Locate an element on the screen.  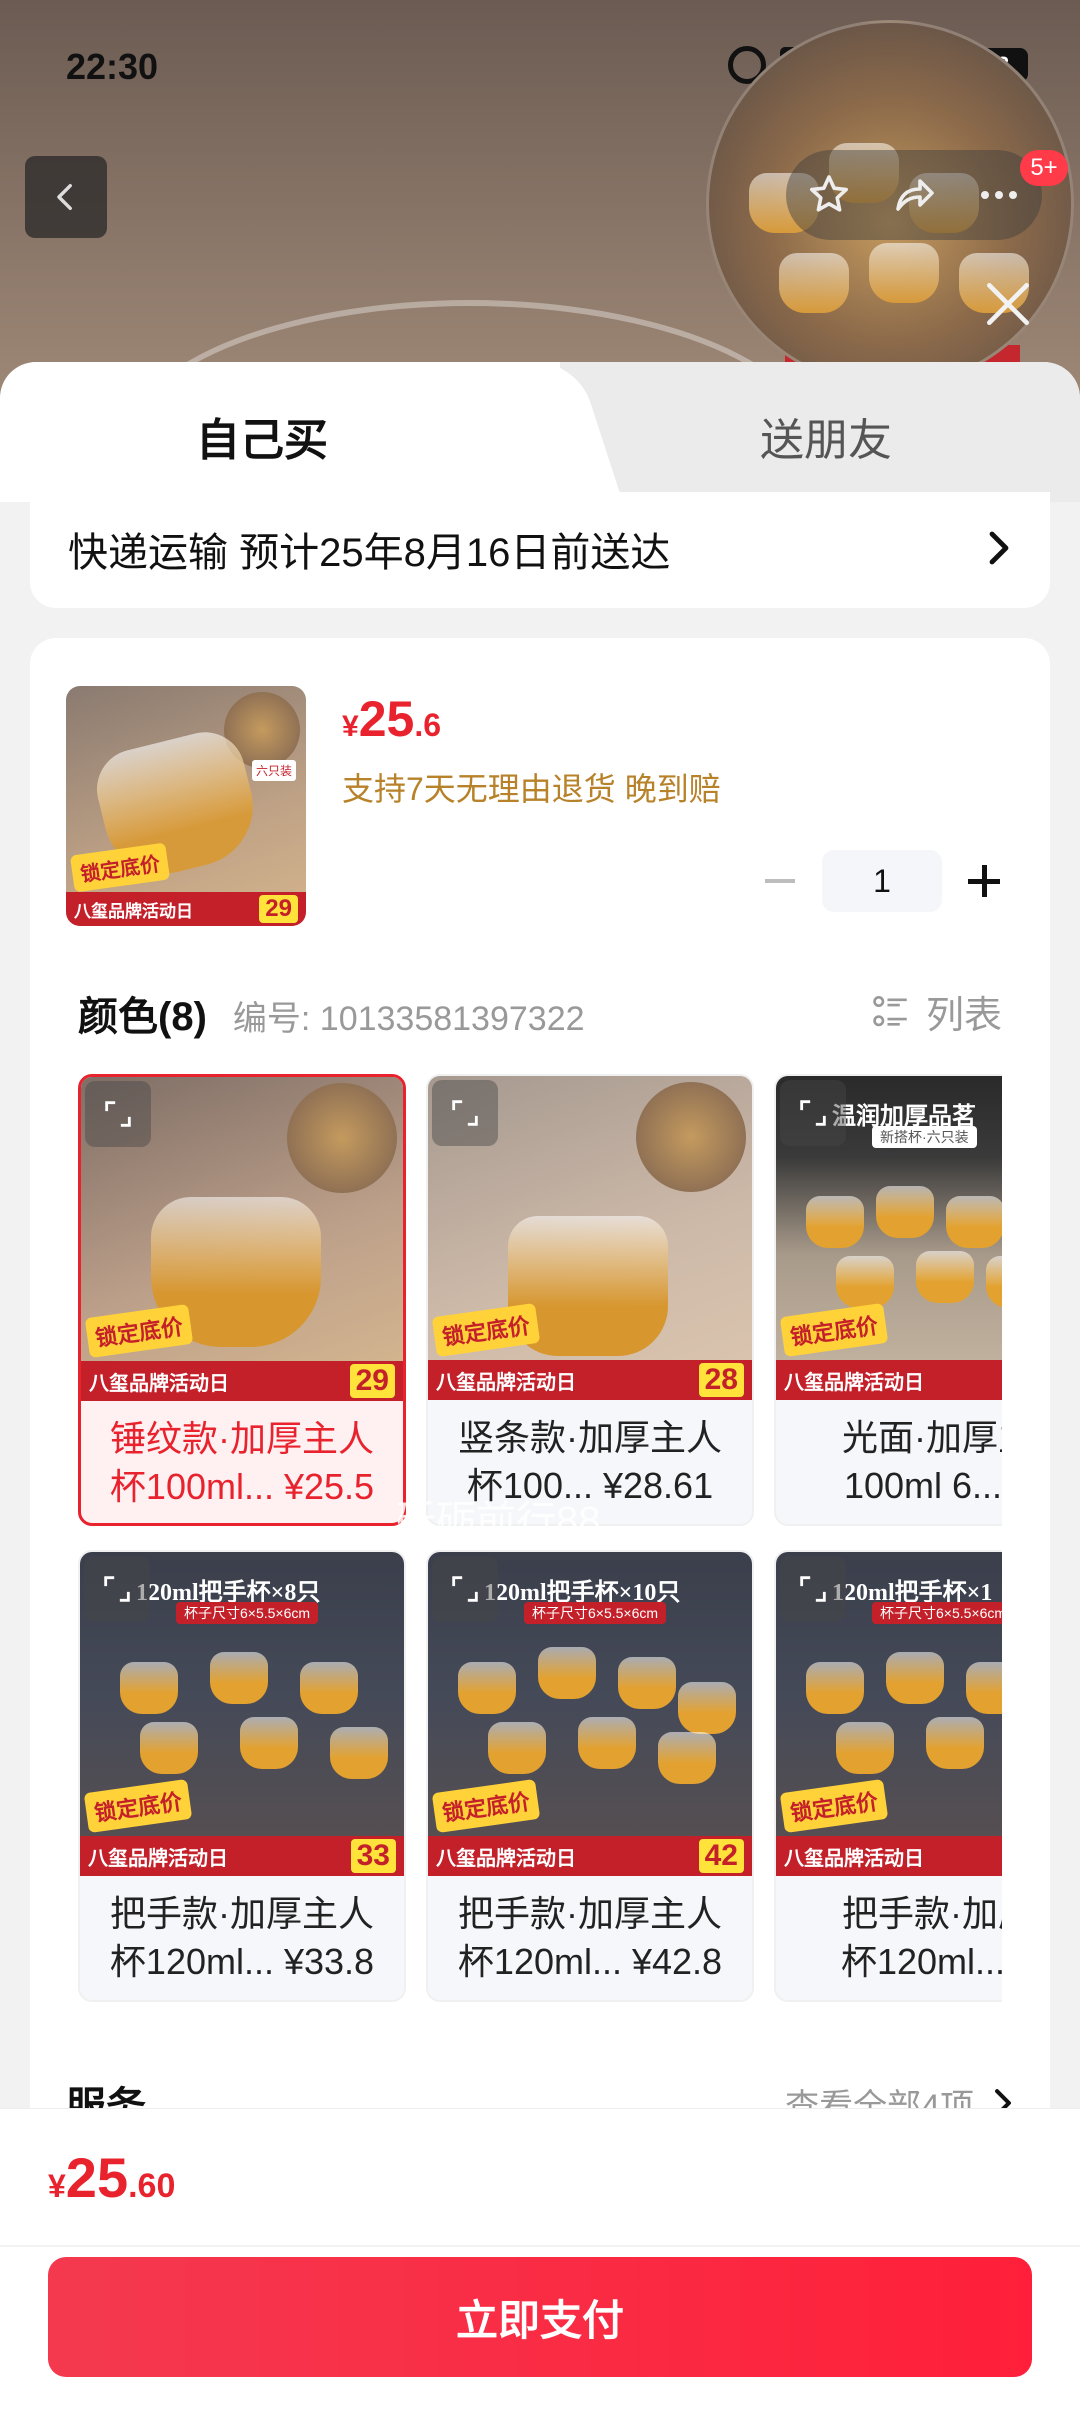
chevron-left-icon is located at coordinates (64, 197).